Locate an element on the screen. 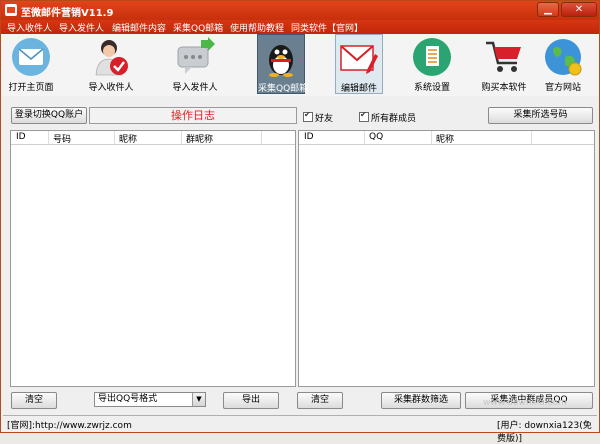  menu-collect-qq: 采集QQ邮箱 is located at coordinates (198, 27).